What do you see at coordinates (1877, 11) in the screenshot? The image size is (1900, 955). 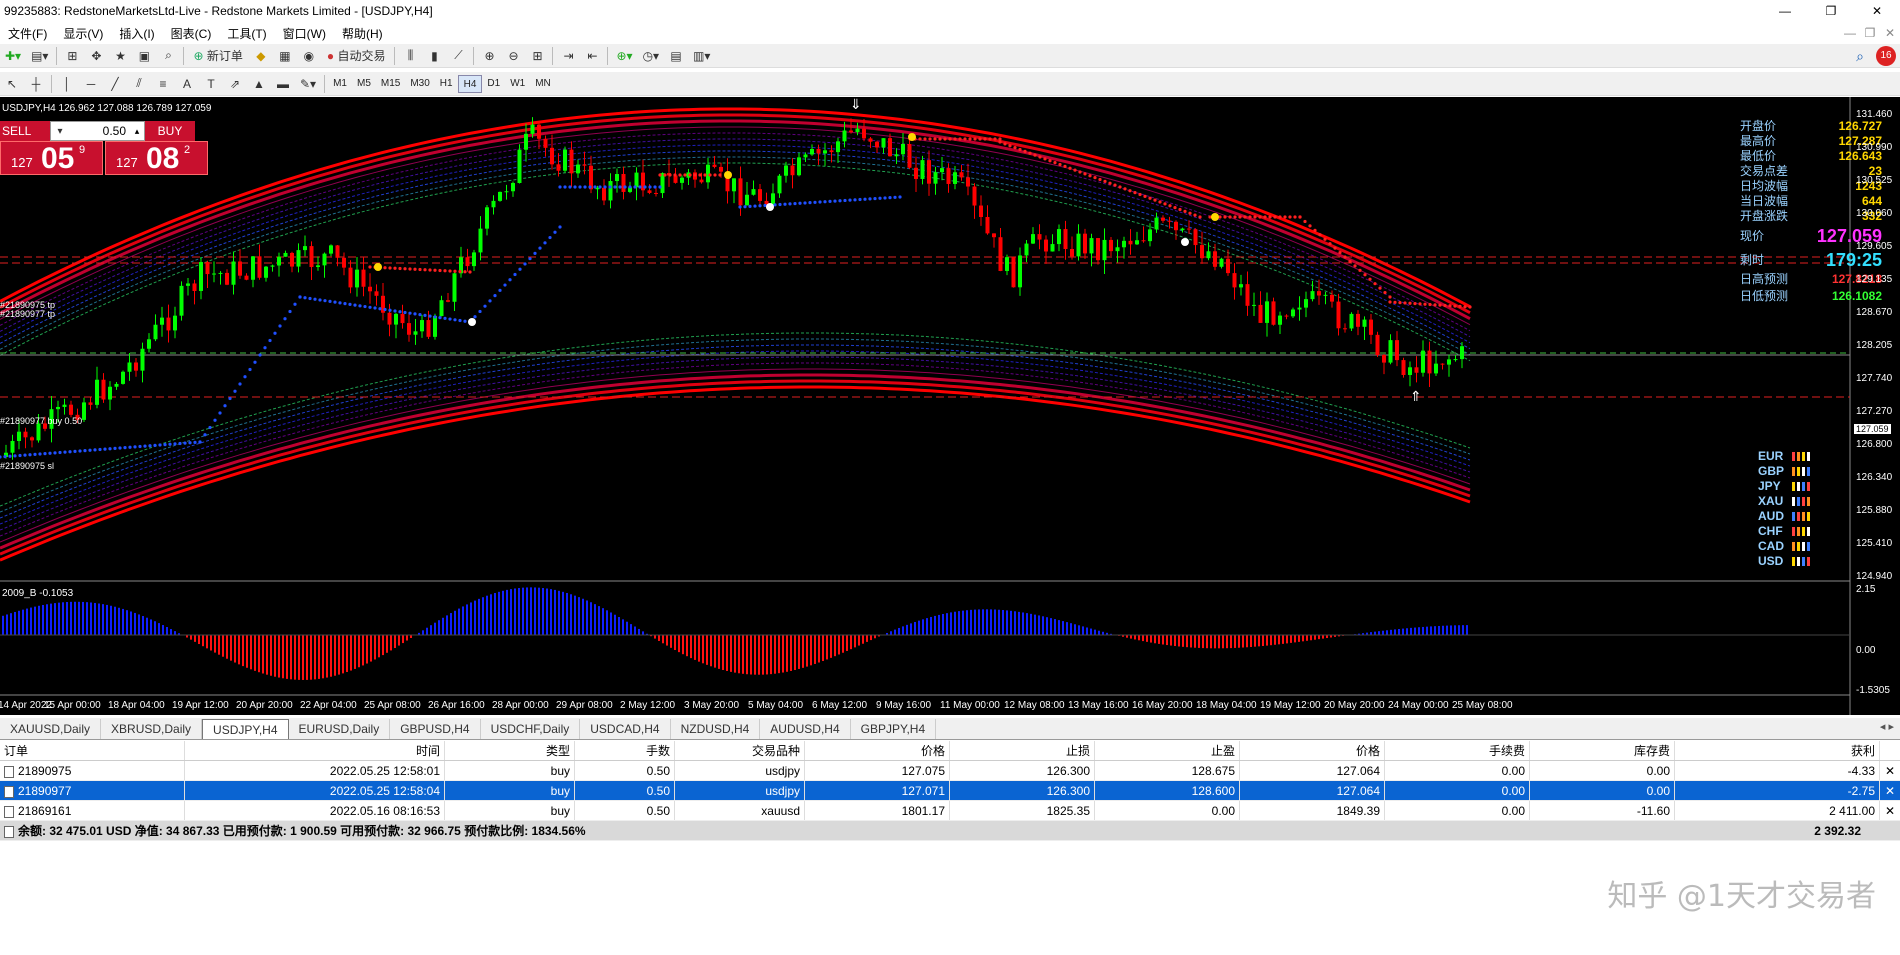 I see `close-button: ✕` at bounding box center [1877, 11].